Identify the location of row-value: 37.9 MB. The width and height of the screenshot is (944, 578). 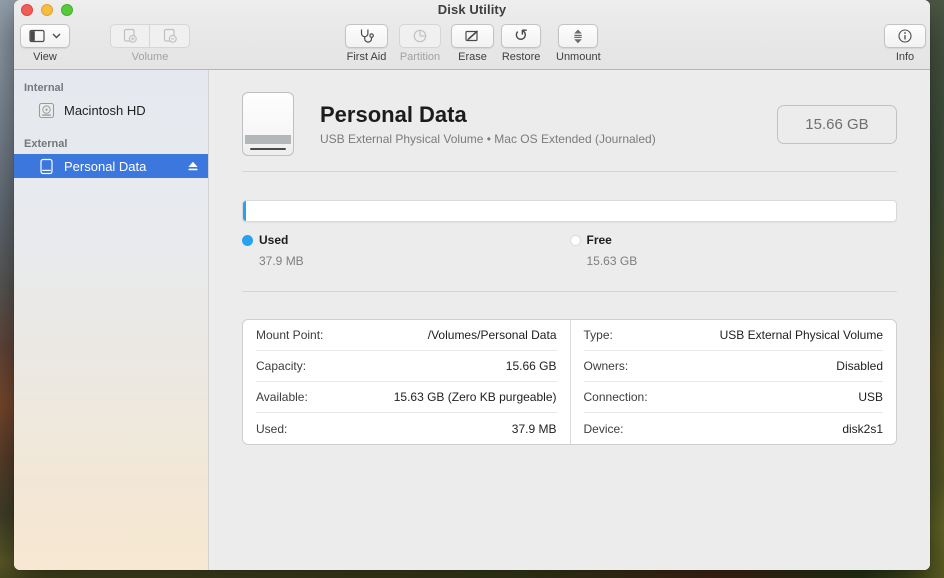
(534, 428).